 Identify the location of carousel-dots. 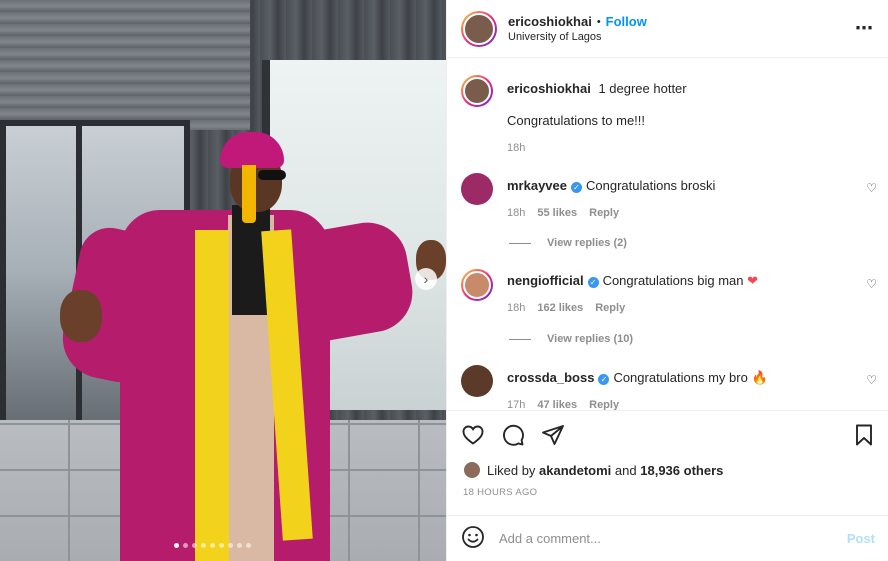
(212, 545).